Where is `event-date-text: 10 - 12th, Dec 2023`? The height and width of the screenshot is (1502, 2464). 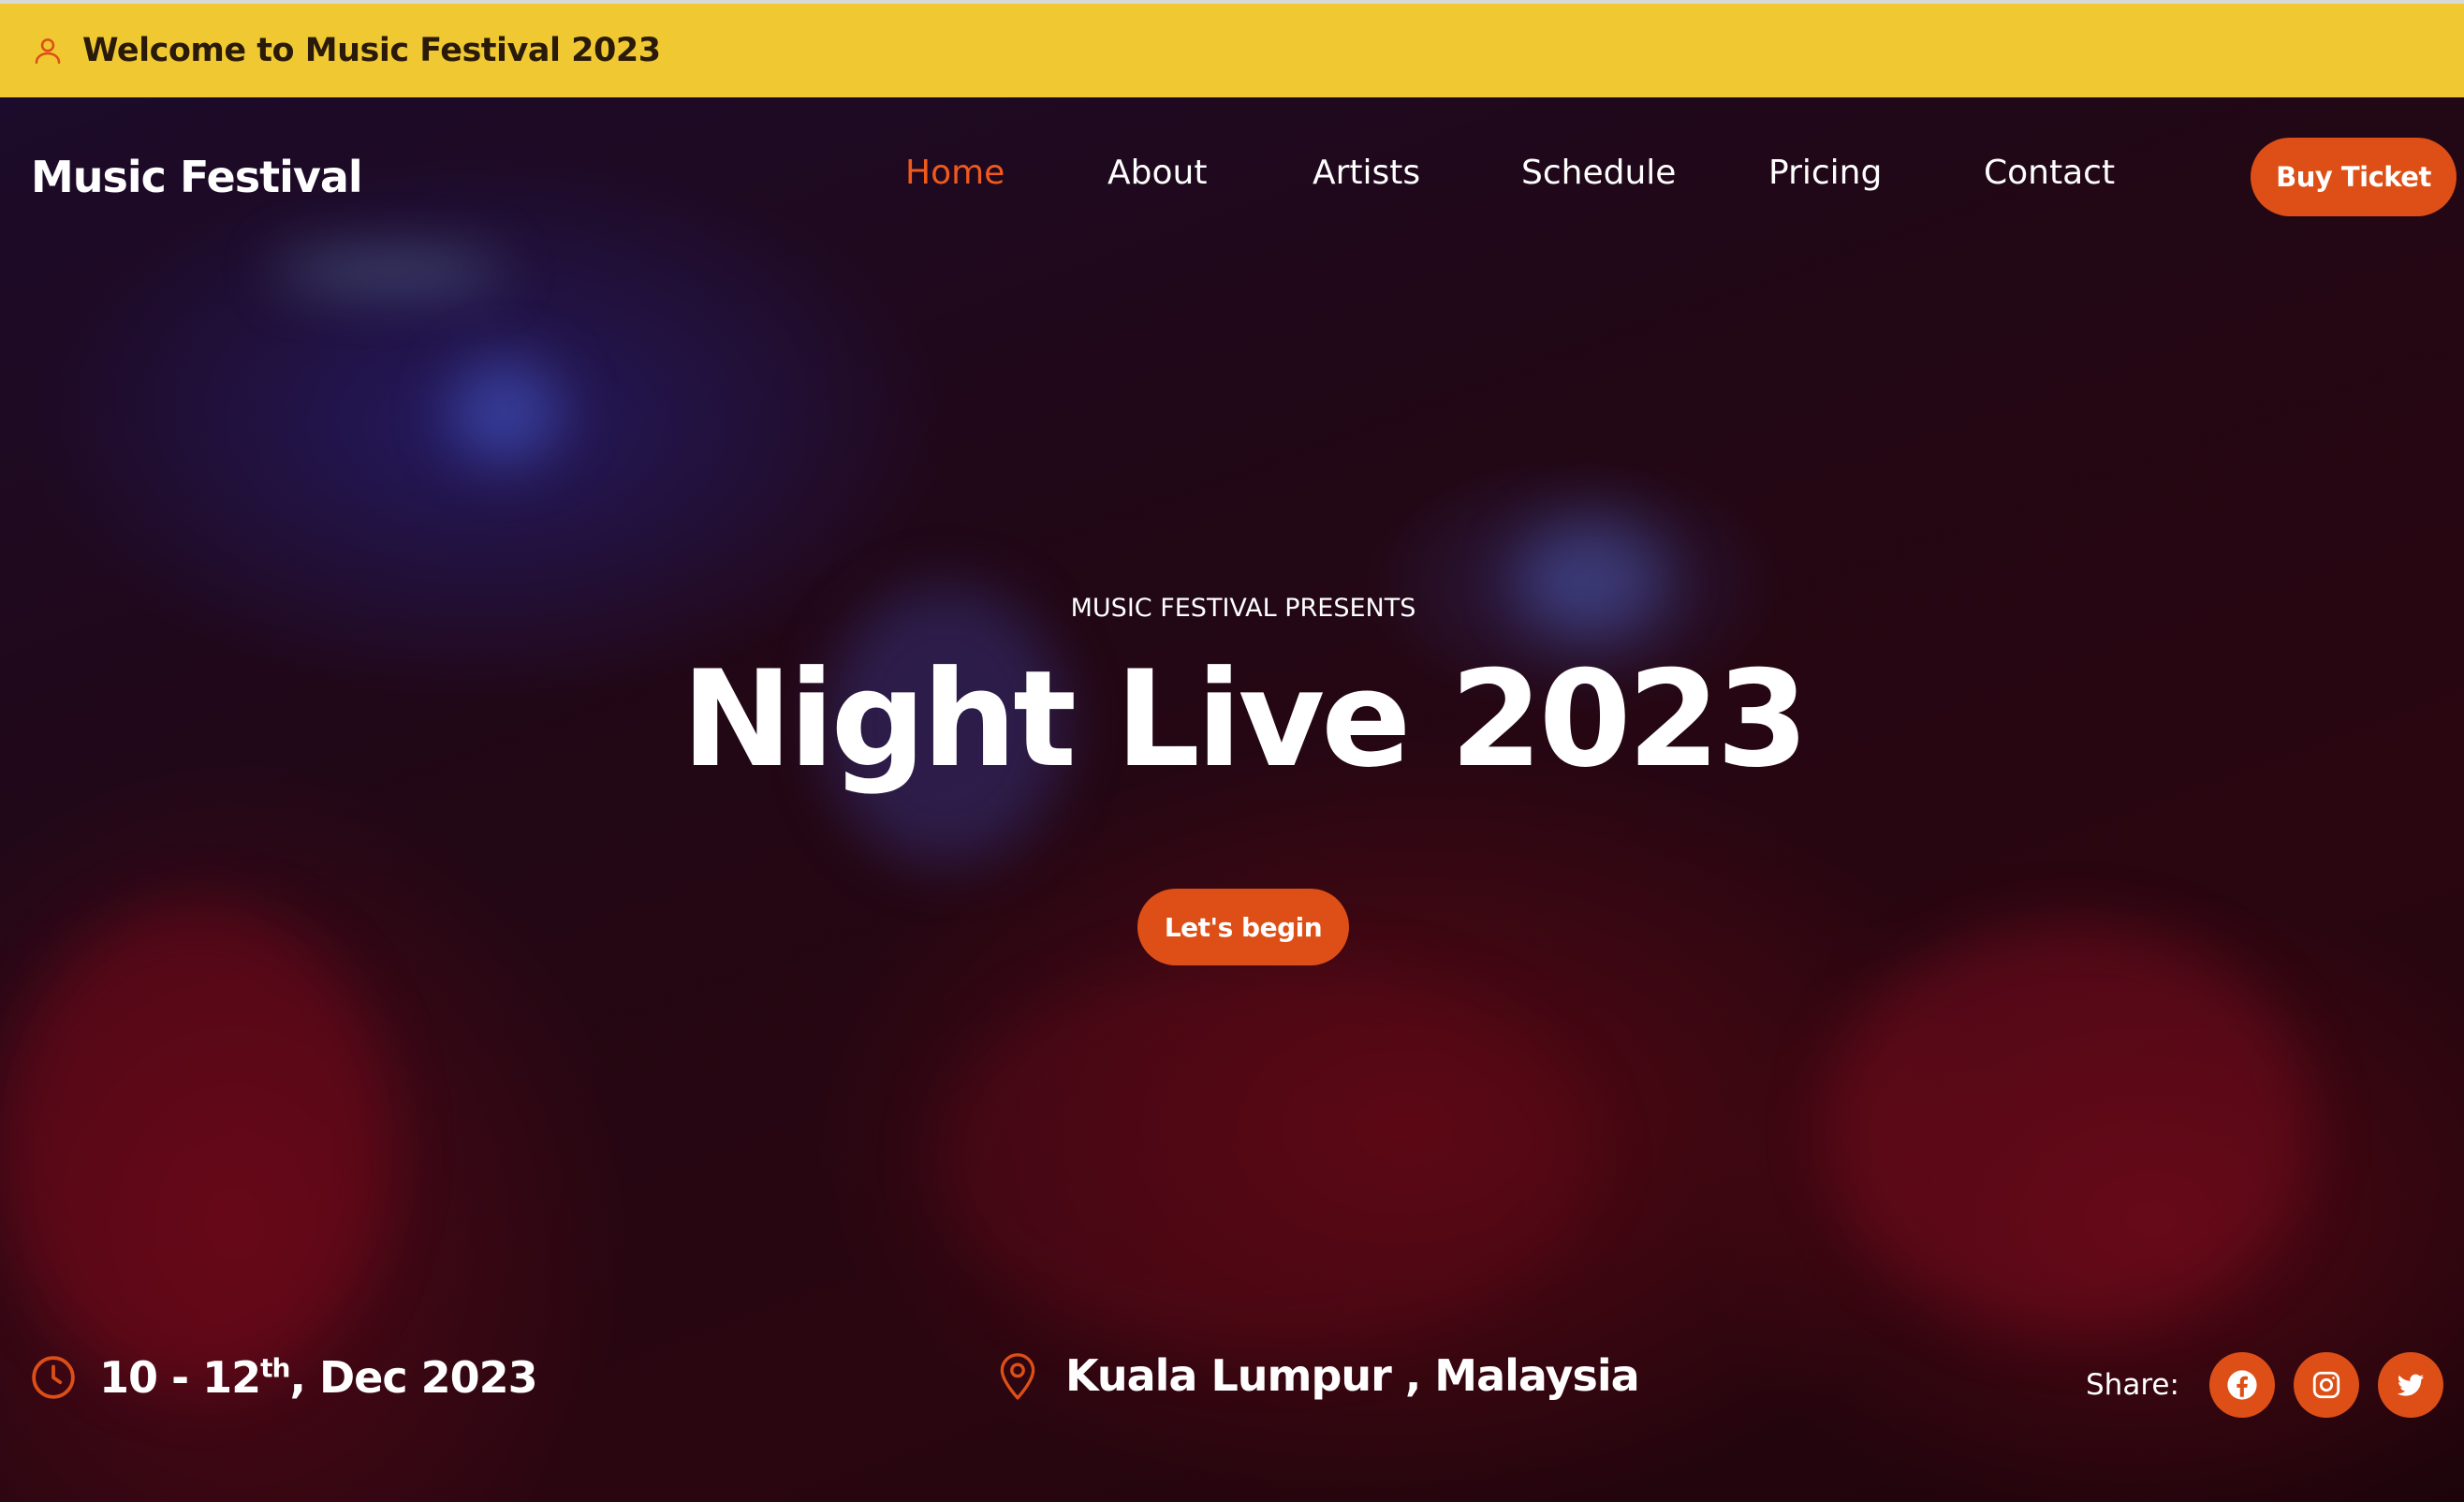 event-date-text: 10 - 12th, Dec 2023 is located at coordinates (318, 1378).